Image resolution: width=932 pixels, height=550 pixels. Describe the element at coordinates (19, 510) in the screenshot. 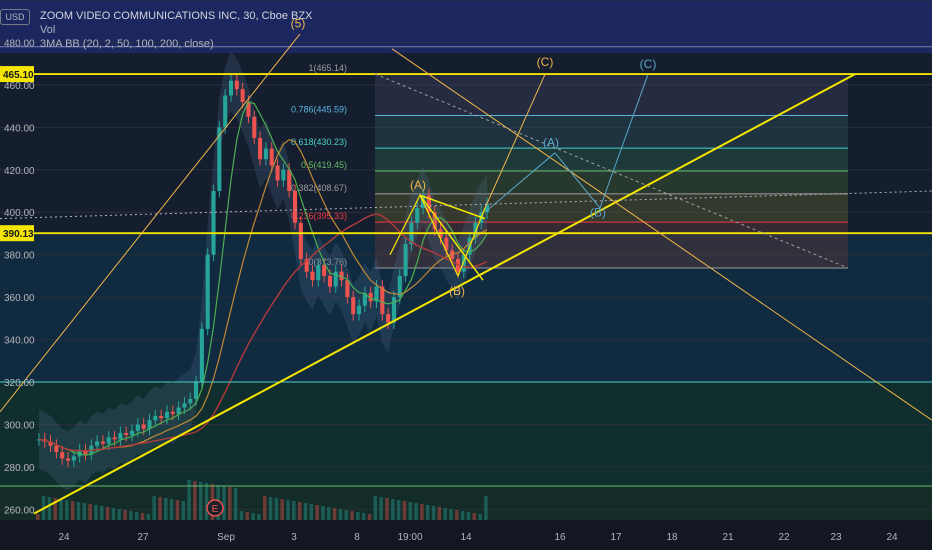

I see `y-tick-label: 260.00` at that location.